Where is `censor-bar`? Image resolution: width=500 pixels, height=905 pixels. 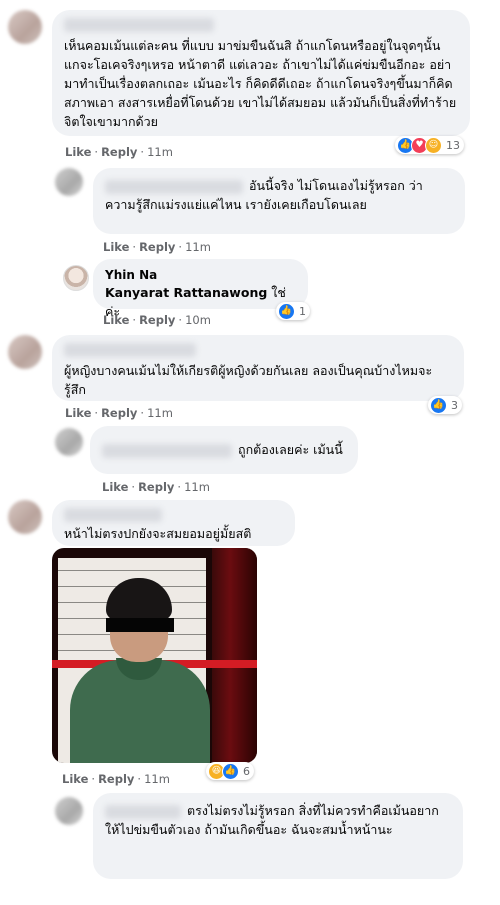
censor-bar is located at coordinates (140, 625).